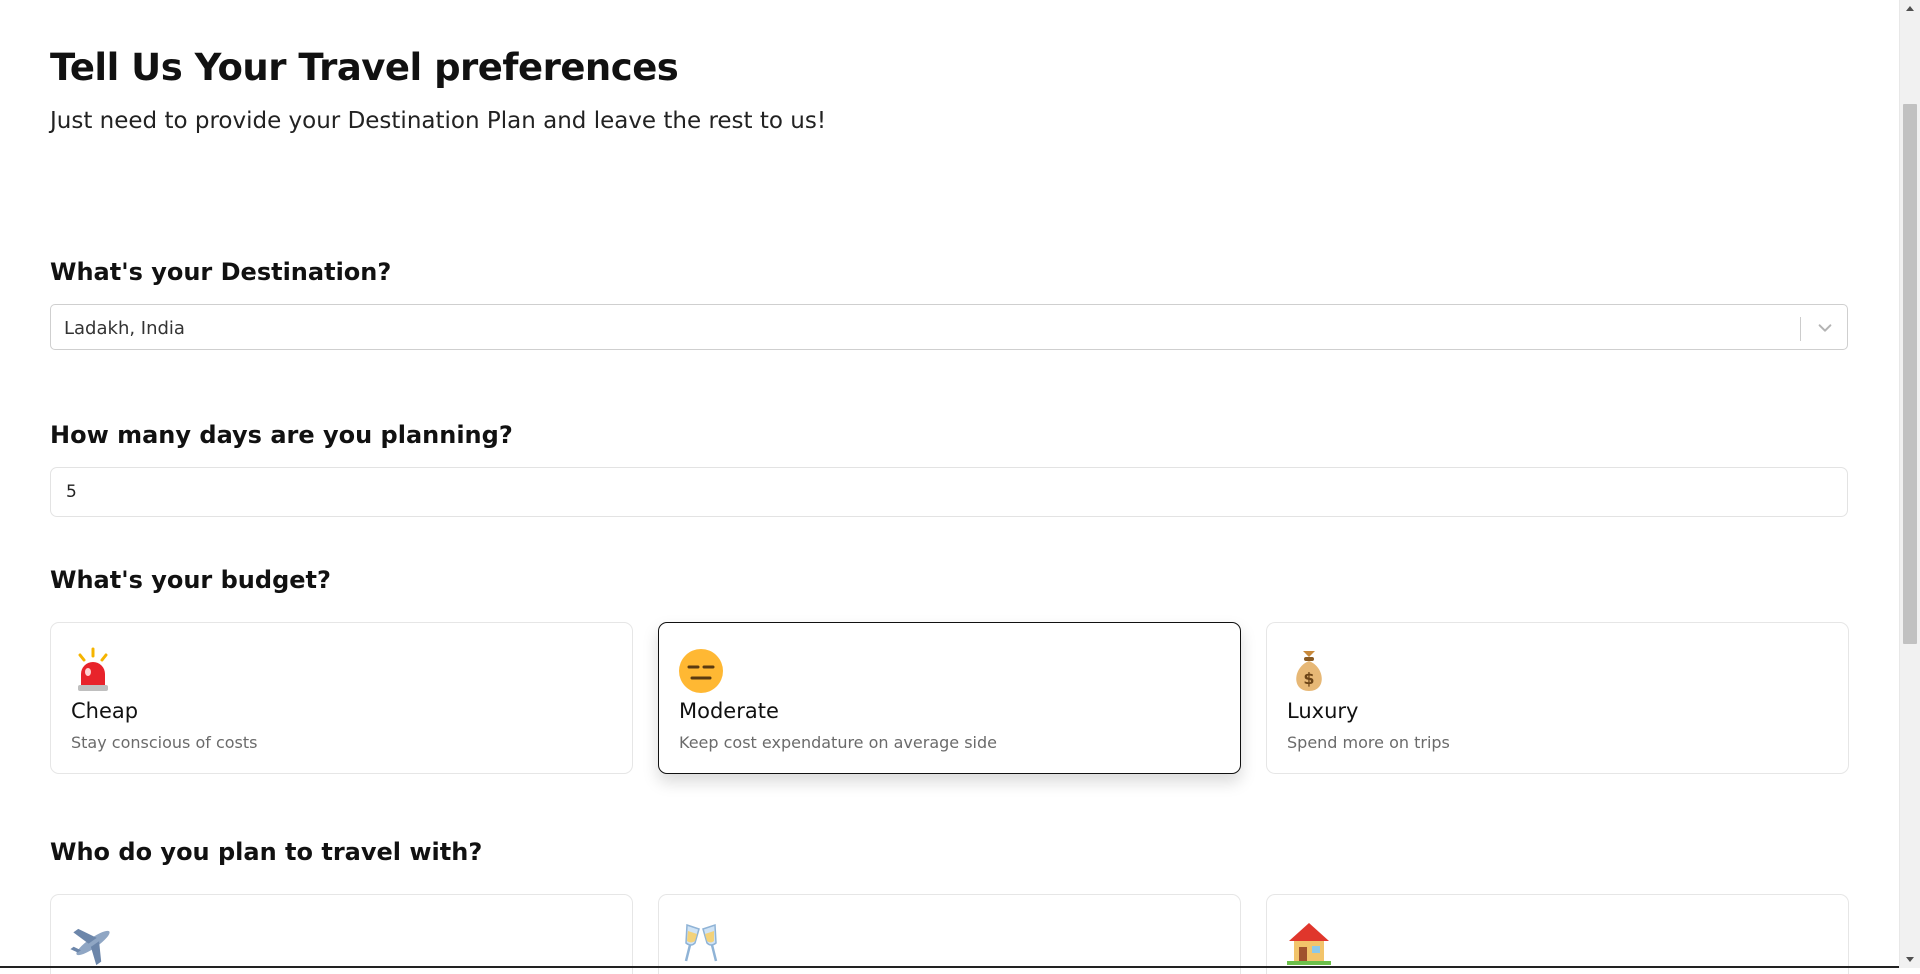  I want to click on clinking-glasses-icon, so click(701, 942).